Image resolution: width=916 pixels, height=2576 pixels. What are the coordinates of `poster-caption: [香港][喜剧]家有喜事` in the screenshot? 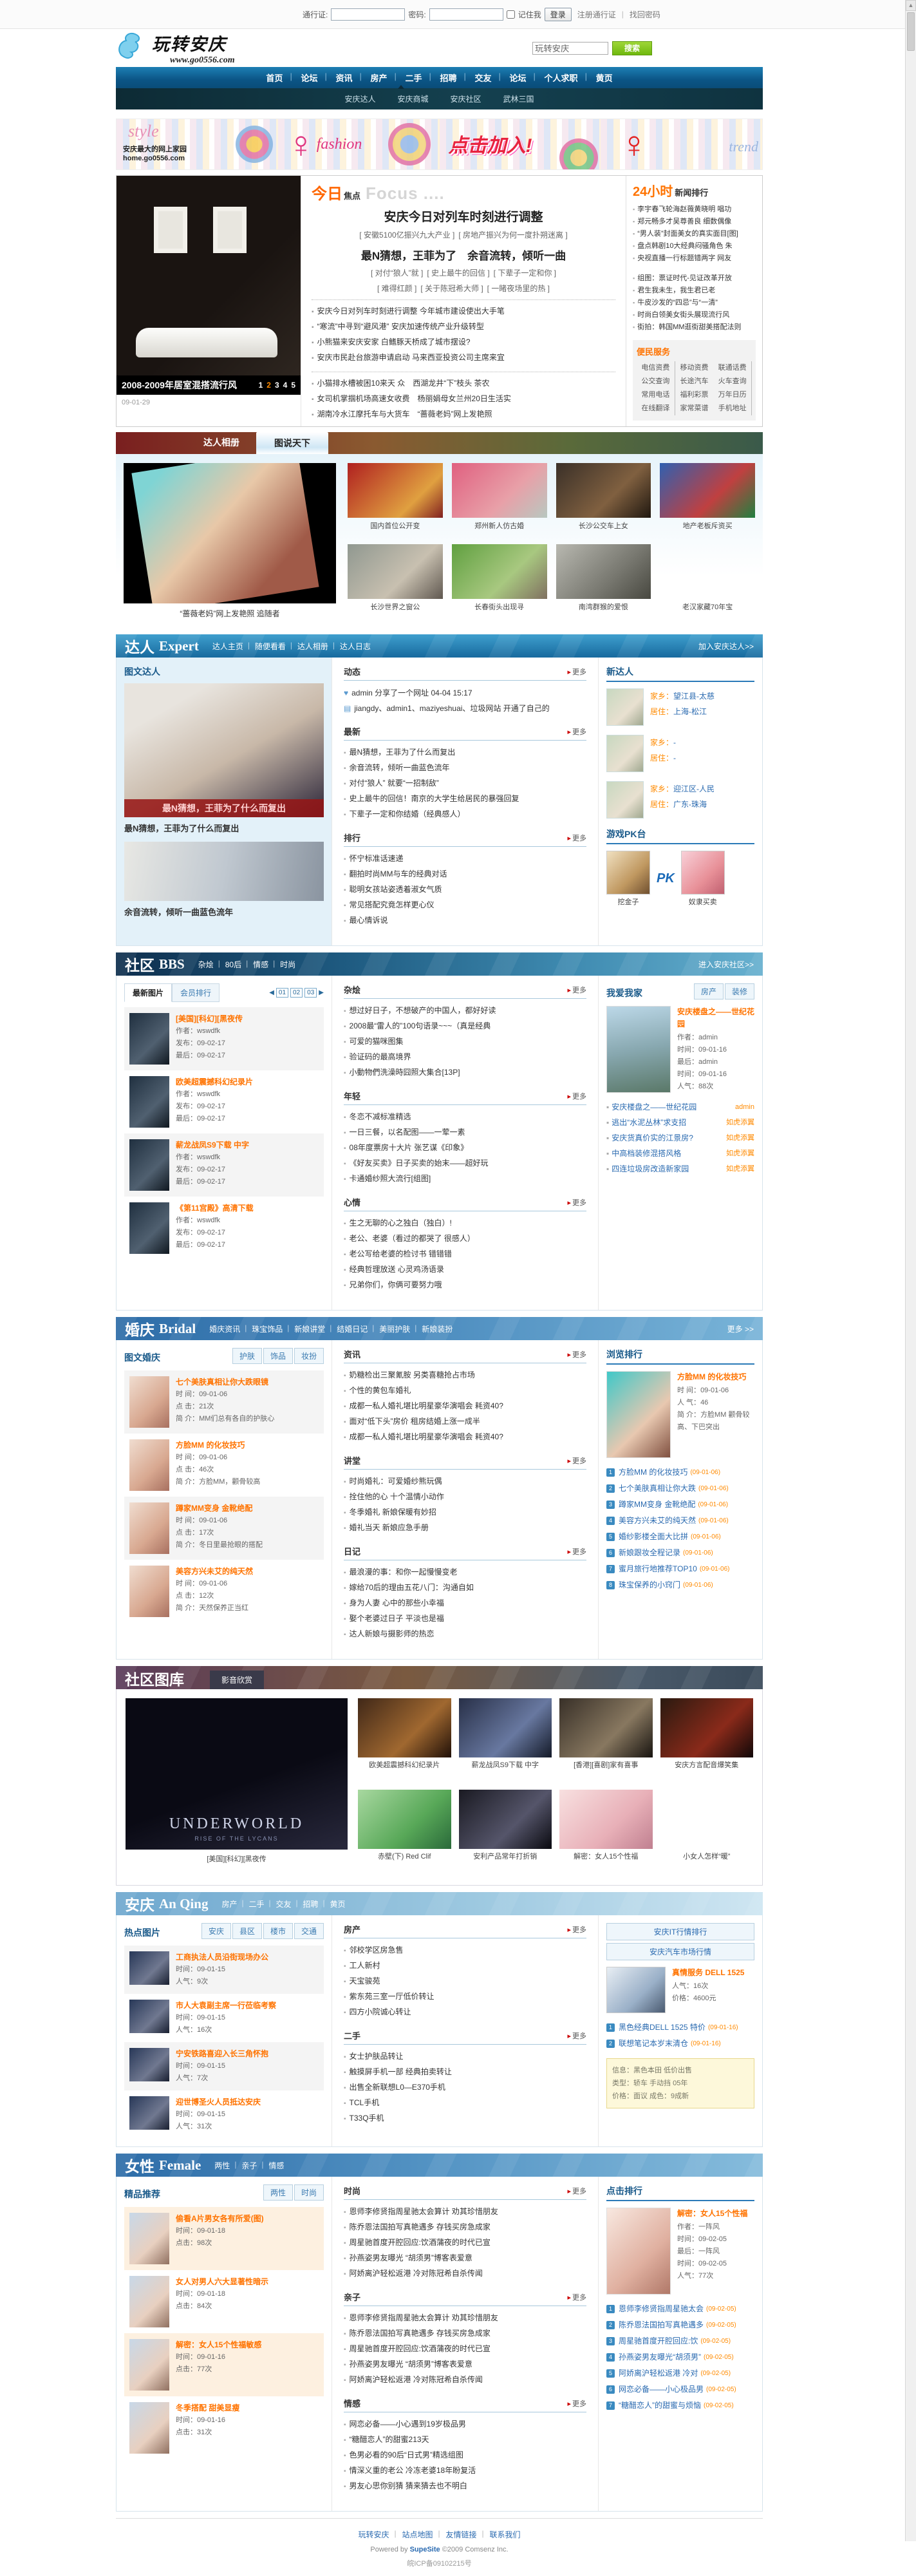 It's located at (606, 1764).